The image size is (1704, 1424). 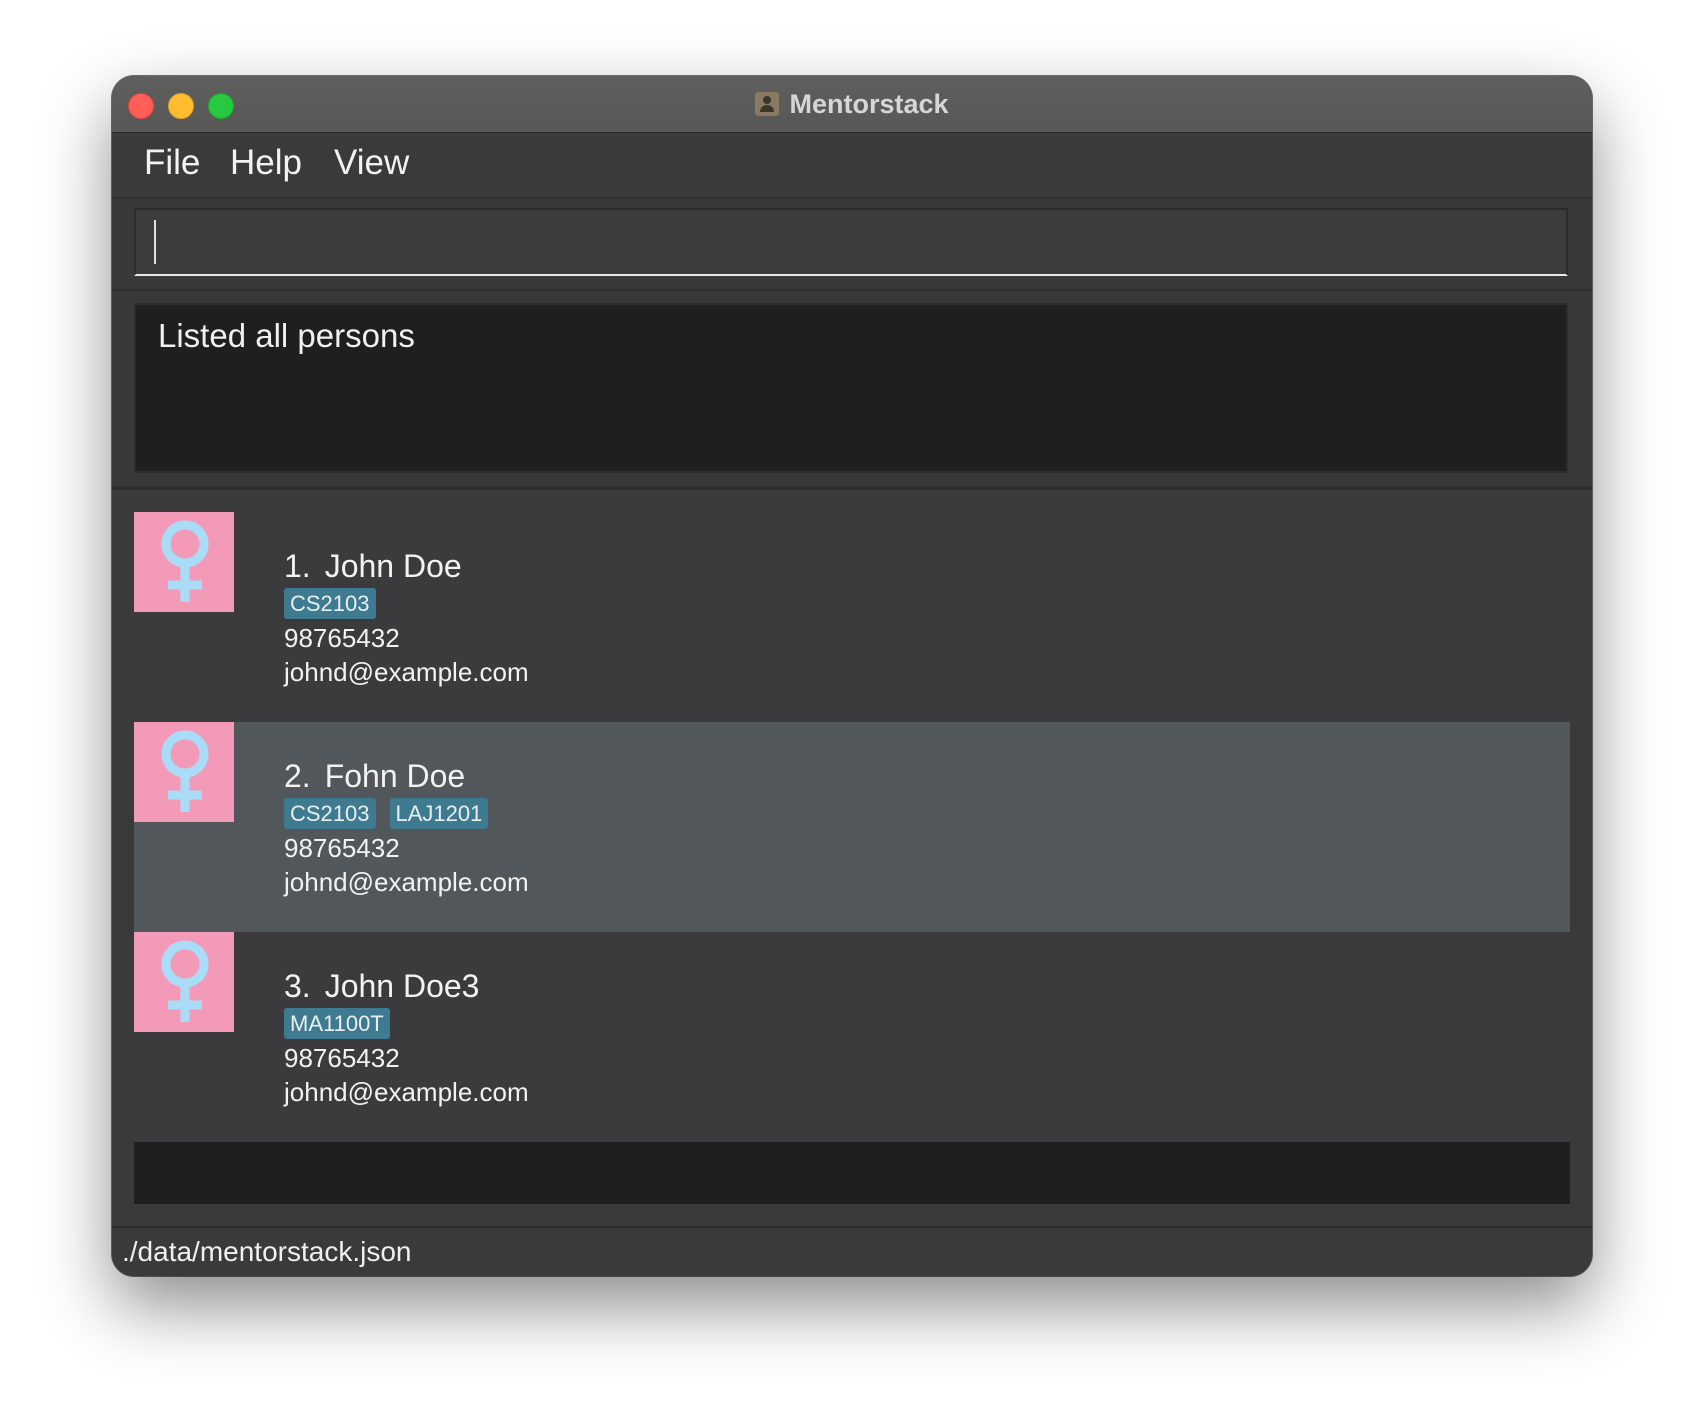 I want to click on menu-file: File, so click(x=172, y=163).